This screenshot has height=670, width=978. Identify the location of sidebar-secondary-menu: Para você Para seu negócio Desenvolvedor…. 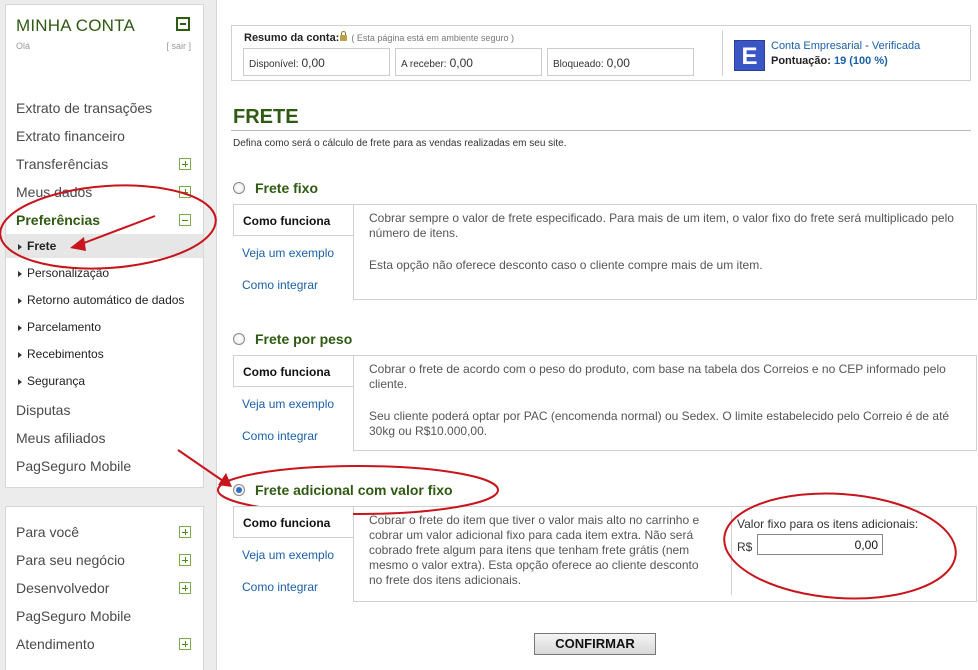
(104, 588).